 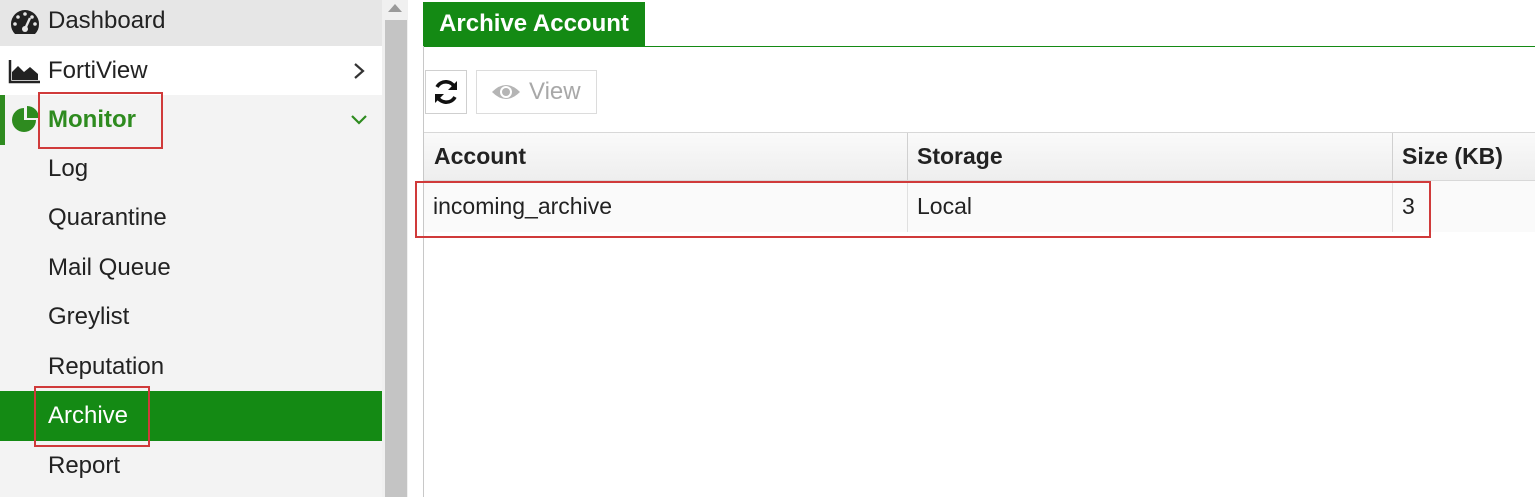 I want to click on sidebar-item-dashboard: Dashboard, so click(x=191, y=23).